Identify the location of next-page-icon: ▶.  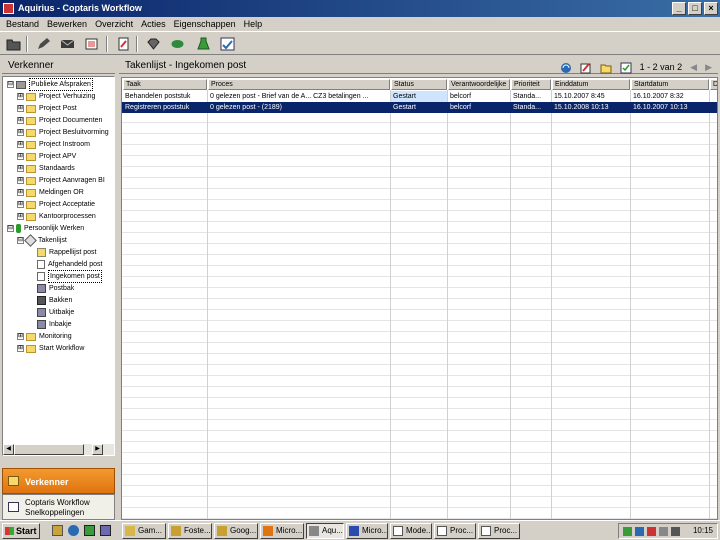
(708, 67).